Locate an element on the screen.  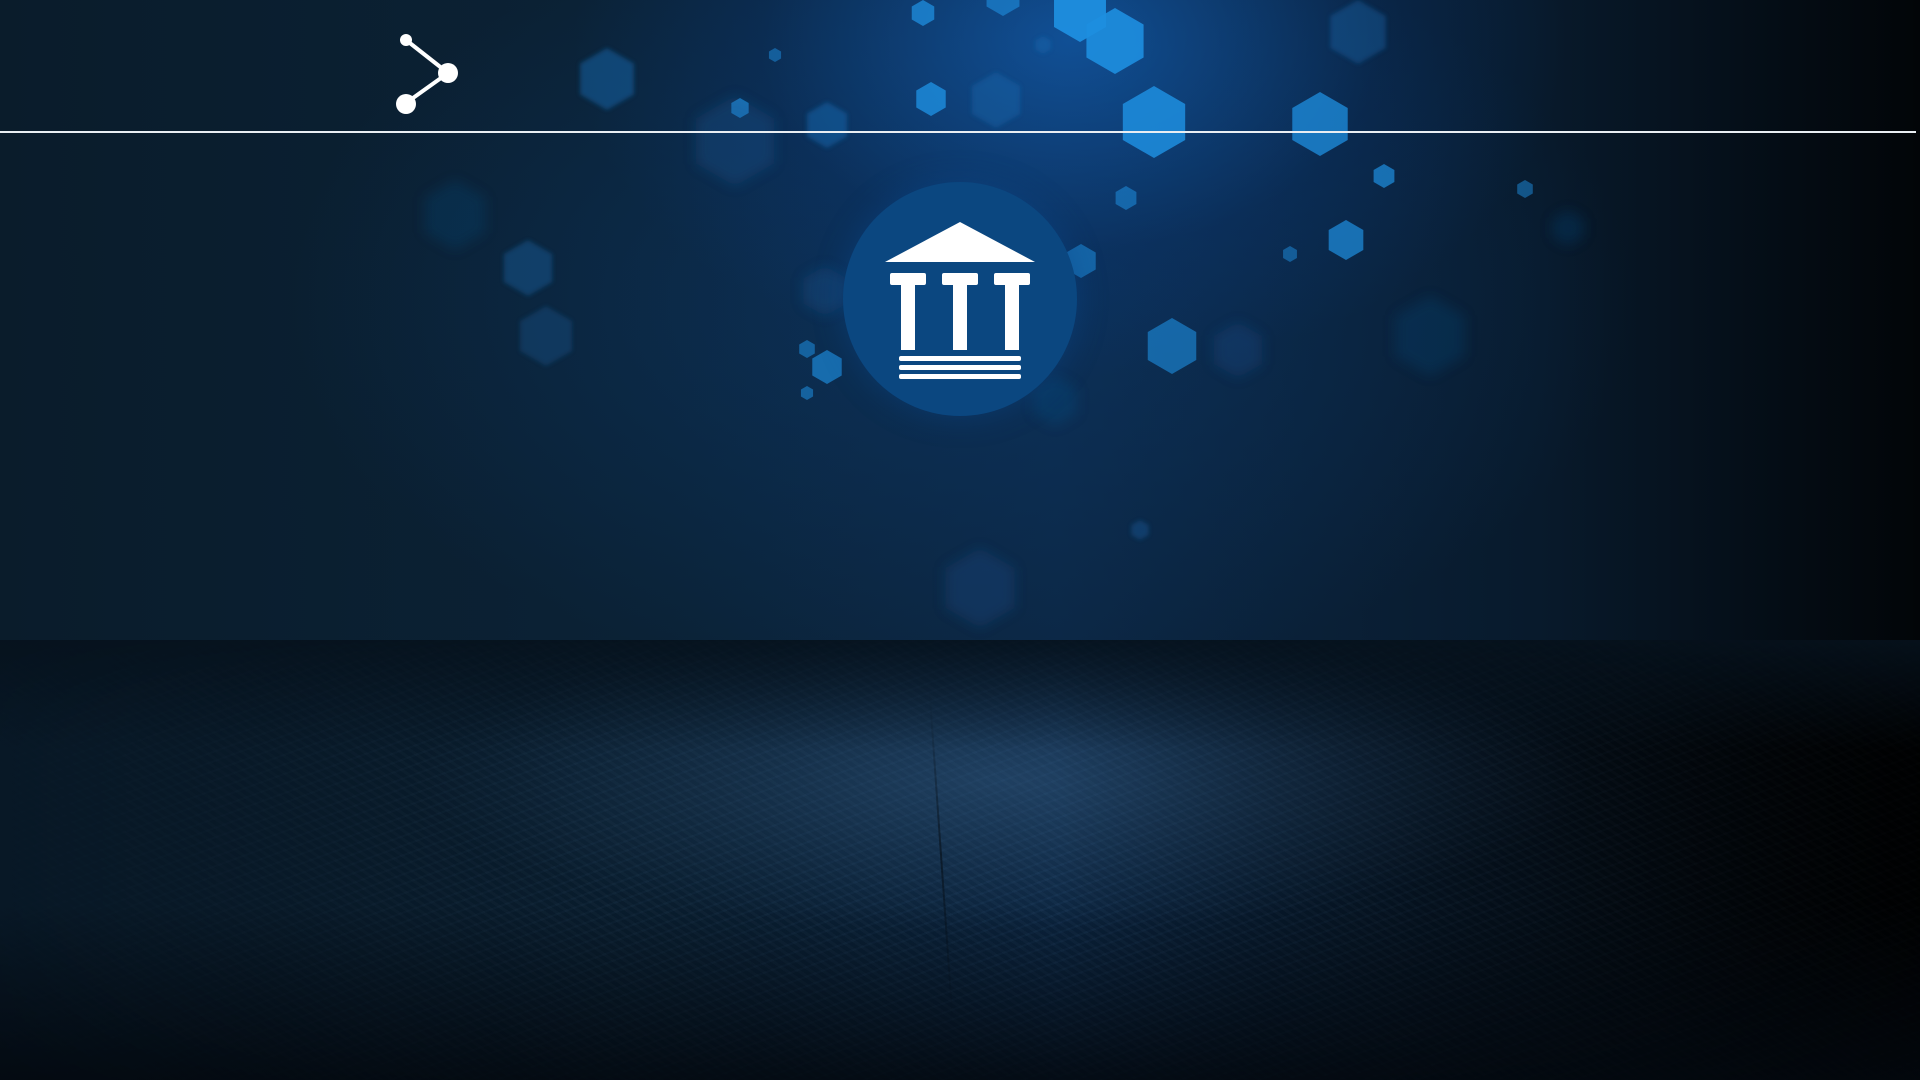
bank-building-icon is located at coordinates (960, 299).